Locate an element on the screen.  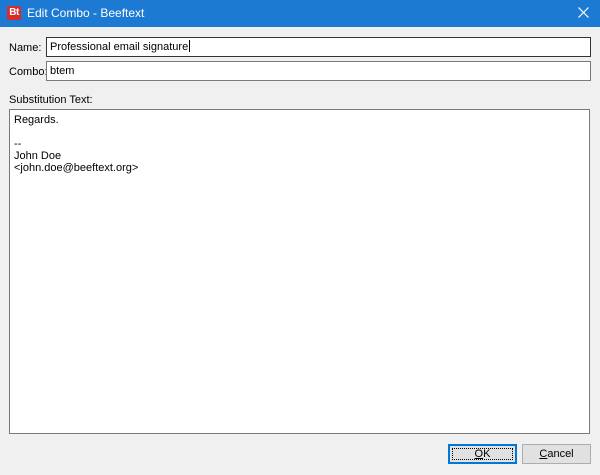
close-icon is located at coordinates (583, 12).